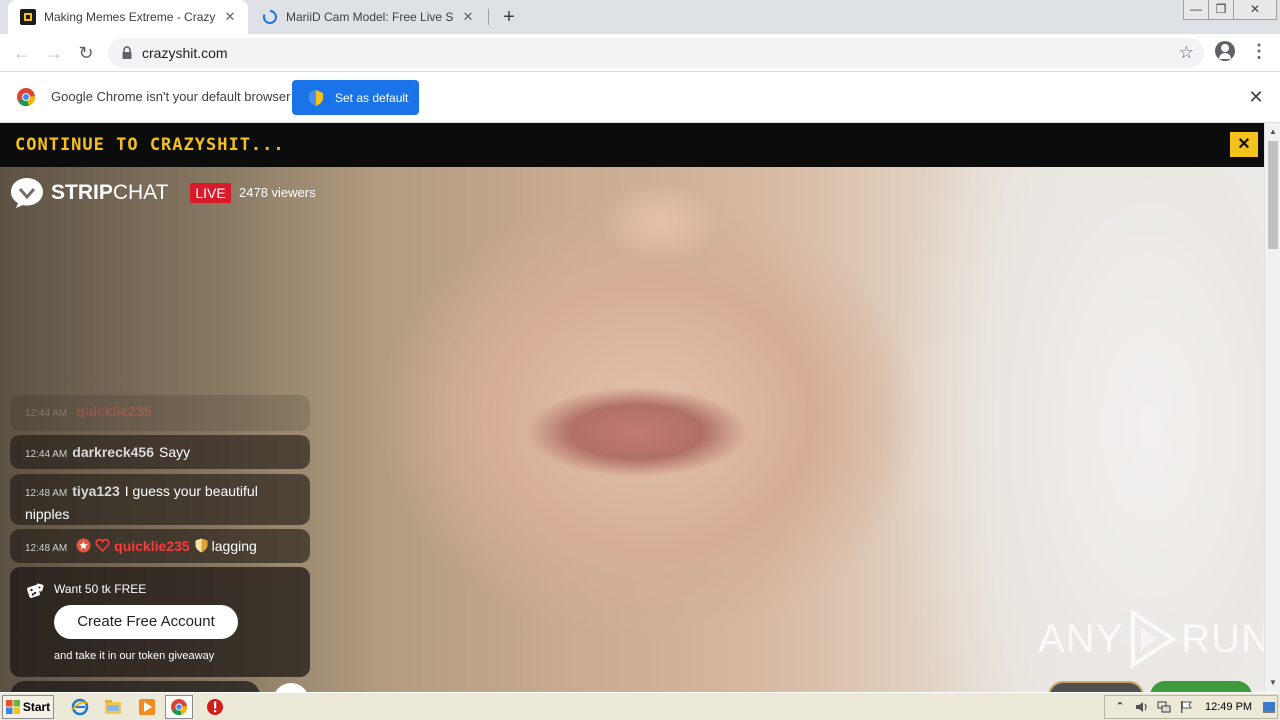 The image size is (1280, 720). Describe the element at coordinates (1201, 686) in the screenshot. I see `private-show-button` at that location.